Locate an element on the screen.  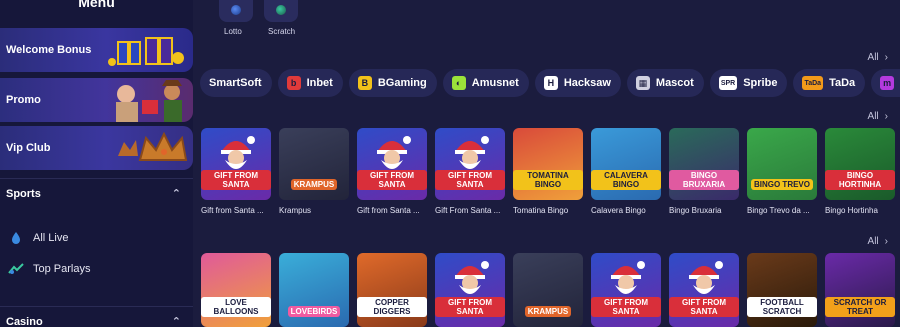
promo-card: Promo is located at coordinates (96, 100).